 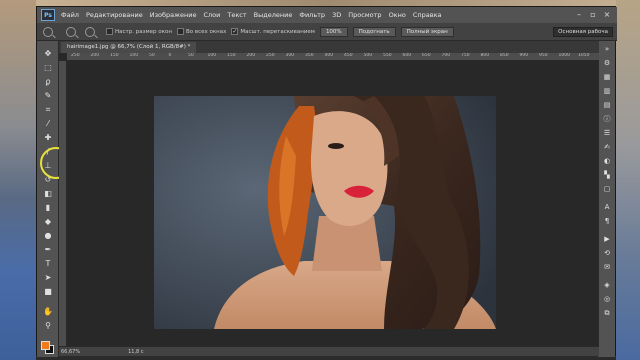 I want to click on menu-type: Текст, so click(x=236, y=15).